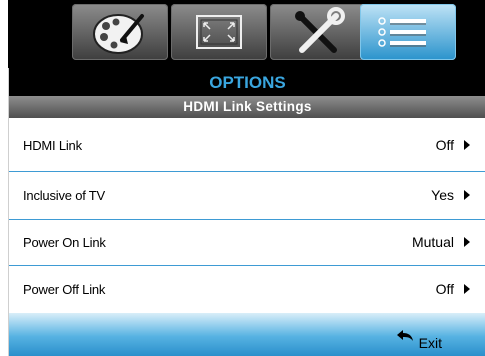 Image resolution: width=485 pixels, height=356 pixels. Describe the element at coordinates (433, 242) in the screenshot. I see `menu-item-value: Mutual` at that location.